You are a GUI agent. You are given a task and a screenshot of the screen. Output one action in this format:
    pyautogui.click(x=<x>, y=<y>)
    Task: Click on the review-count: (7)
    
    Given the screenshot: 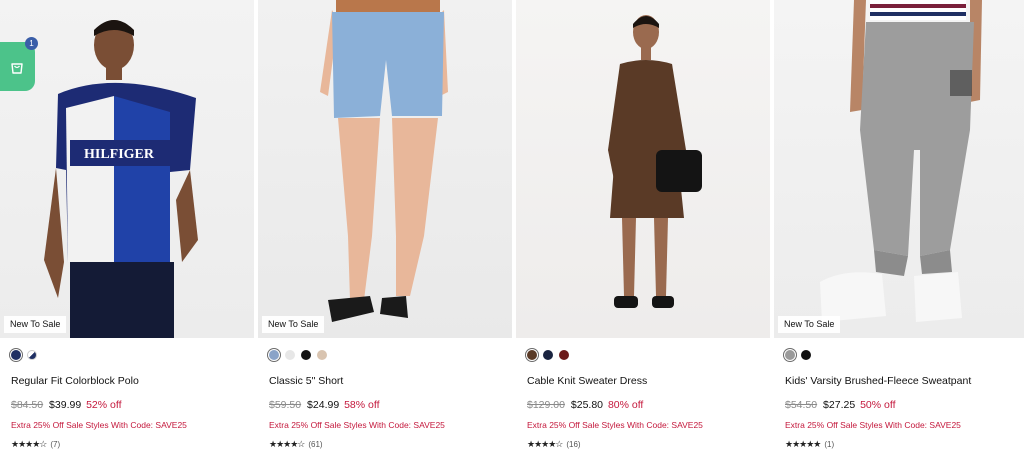 What is the action you would take?
    pyautogui.click(x=55, y=444)
    